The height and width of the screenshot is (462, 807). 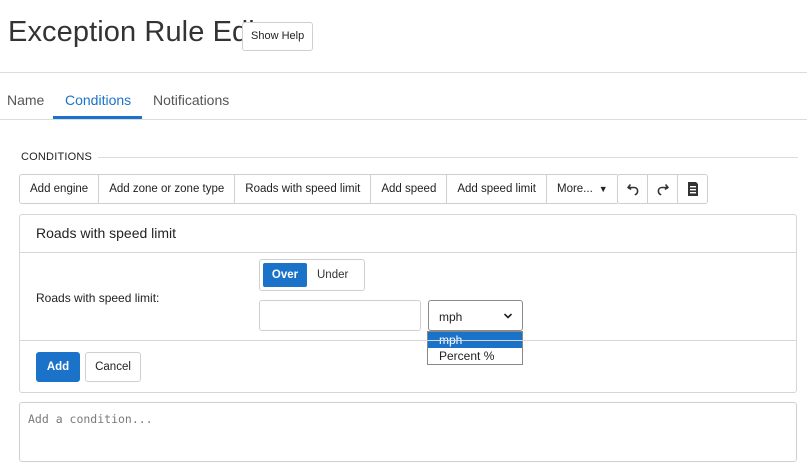 I want to click on conditions-legend: CONDITIONS, so click(x=57, y=157).